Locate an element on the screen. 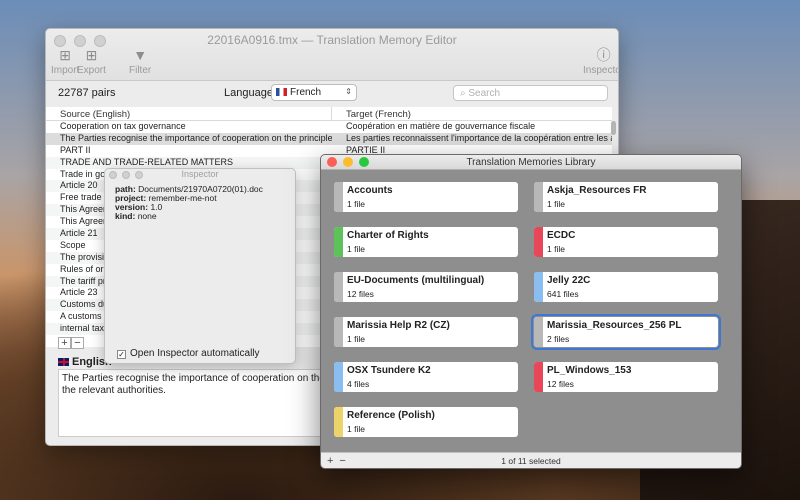 This screenshot has height=500, width=800. memory-card: EU-Documents (multilingual) 12 files is located at coordinates (426, 287).